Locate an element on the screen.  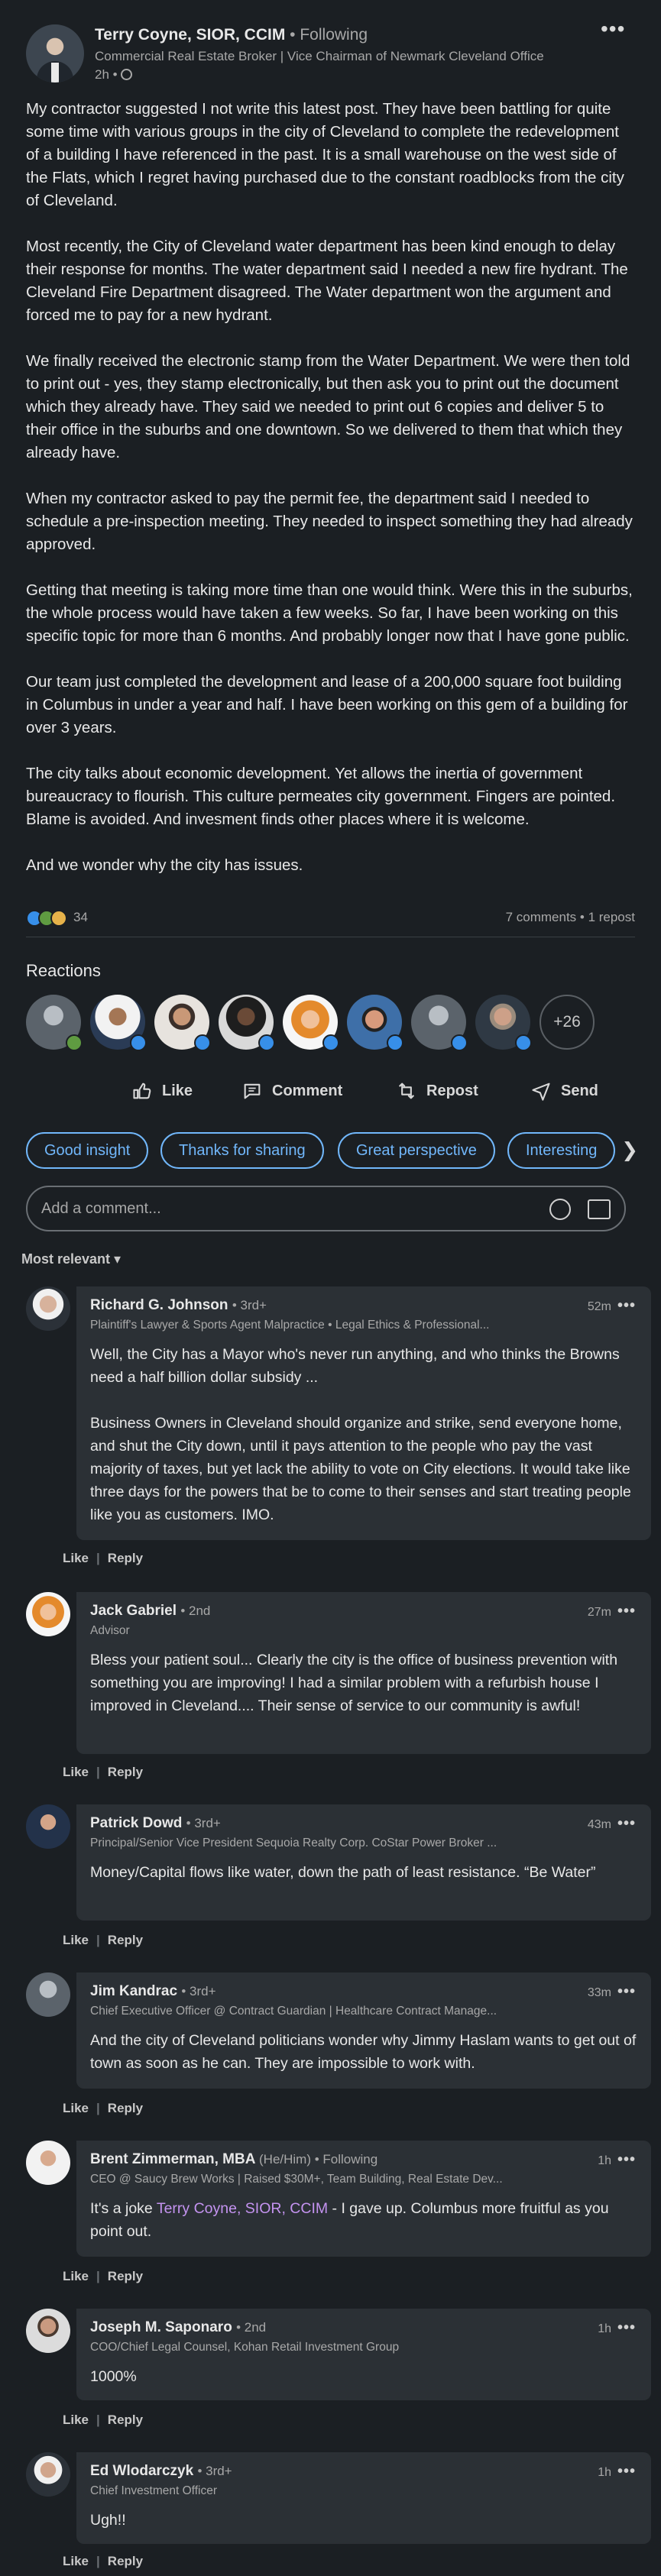
repost-button: Repost is located at coordinates (437, 1091).